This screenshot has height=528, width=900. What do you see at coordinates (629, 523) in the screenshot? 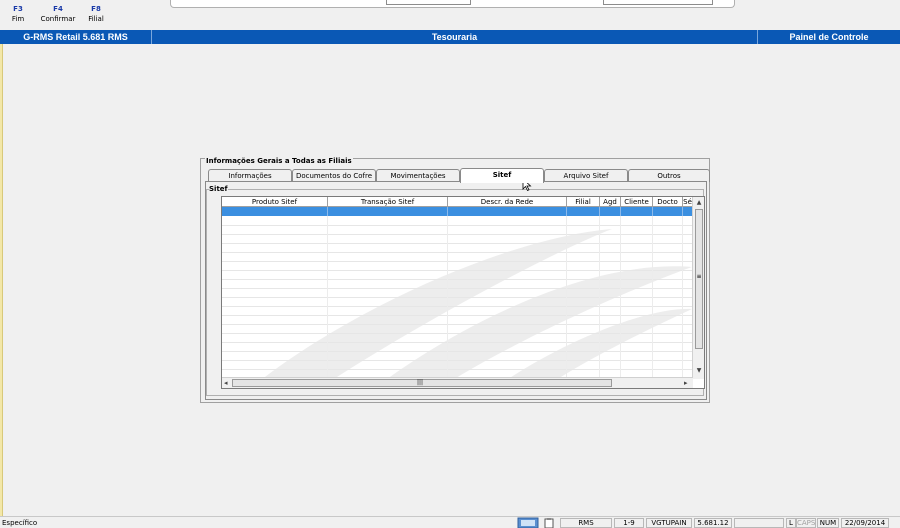
I see `status-range: 1-9` at bounding box center [629, 523].